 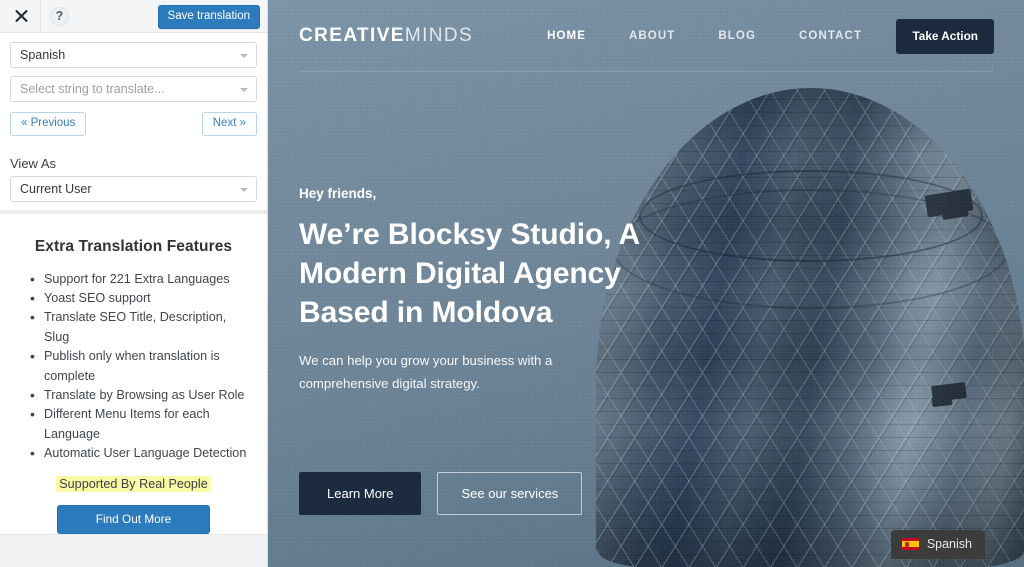 I want to click on promo-highlight: Supported By Real People, so click(x=133, y=483).